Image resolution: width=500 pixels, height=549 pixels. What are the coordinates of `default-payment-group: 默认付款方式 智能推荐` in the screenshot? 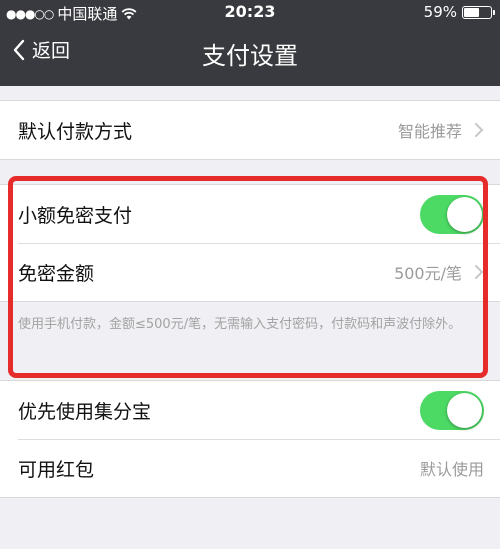 It's located at (250, 130).